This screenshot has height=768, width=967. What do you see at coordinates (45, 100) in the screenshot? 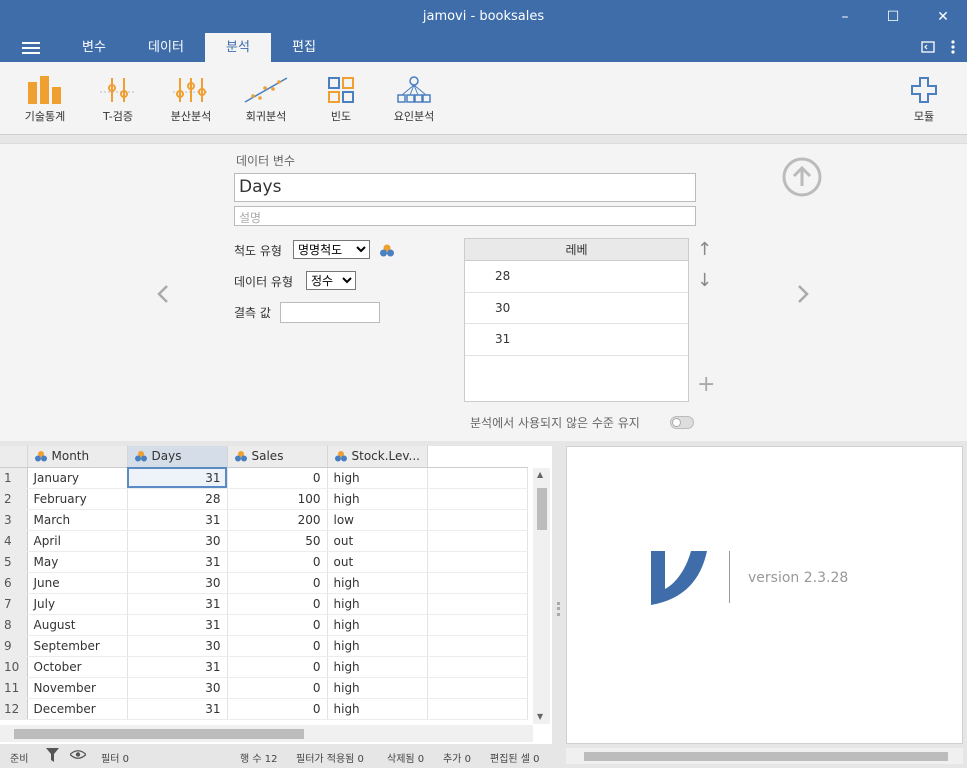
I see `descriptives-button: 기술통계` at bounding box center [45, 100].